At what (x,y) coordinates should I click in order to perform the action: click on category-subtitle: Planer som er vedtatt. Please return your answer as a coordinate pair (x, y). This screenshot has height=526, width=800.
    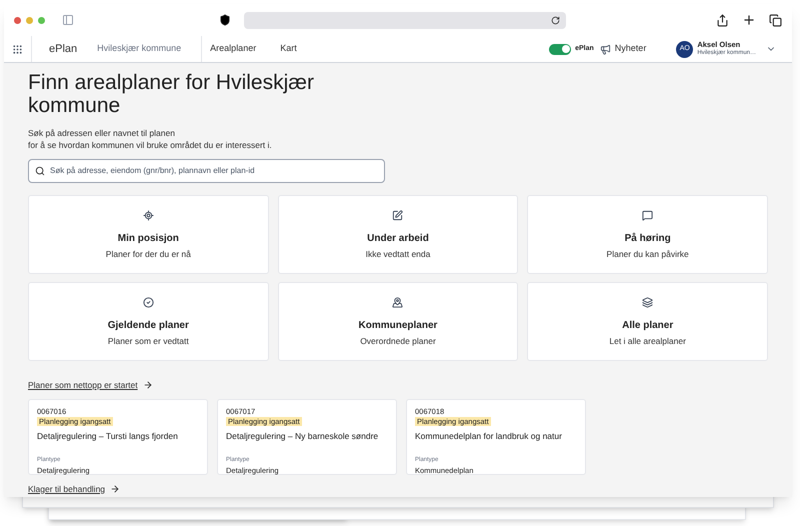
    Looking at the image, I should click on (148, 341).